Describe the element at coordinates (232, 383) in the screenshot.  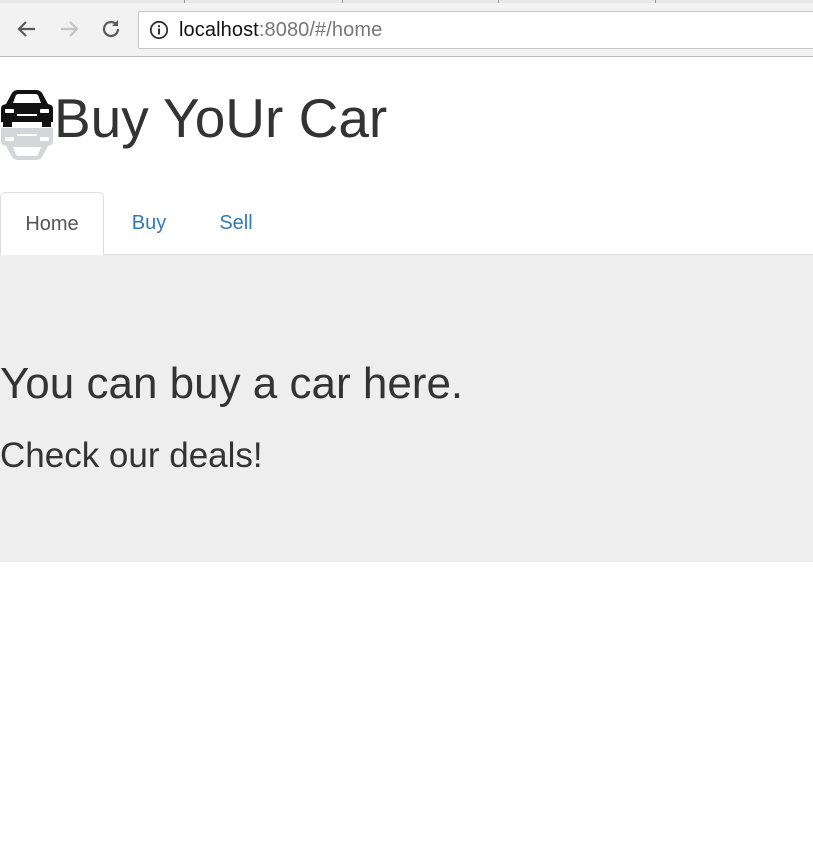
I see `jumbotron-heading: You can buy a car here.` at that location.